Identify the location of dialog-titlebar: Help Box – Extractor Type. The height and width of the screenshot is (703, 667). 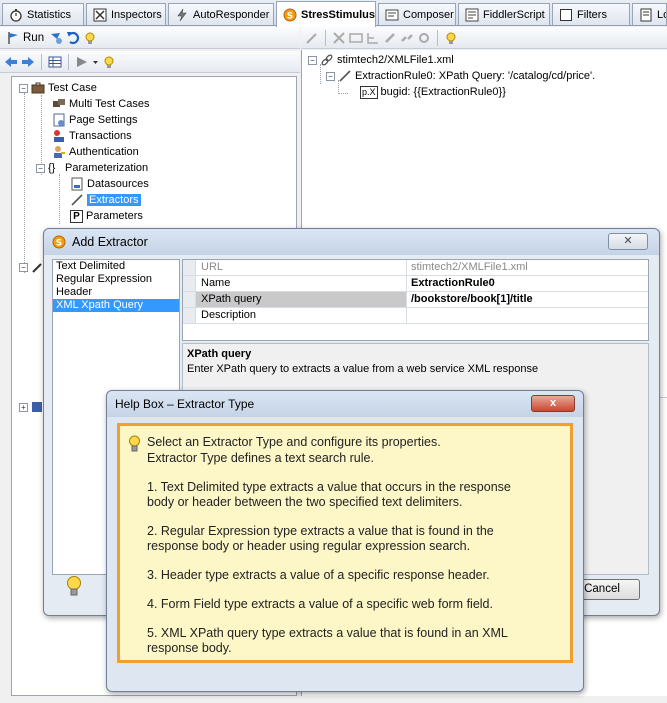
(345, 404).